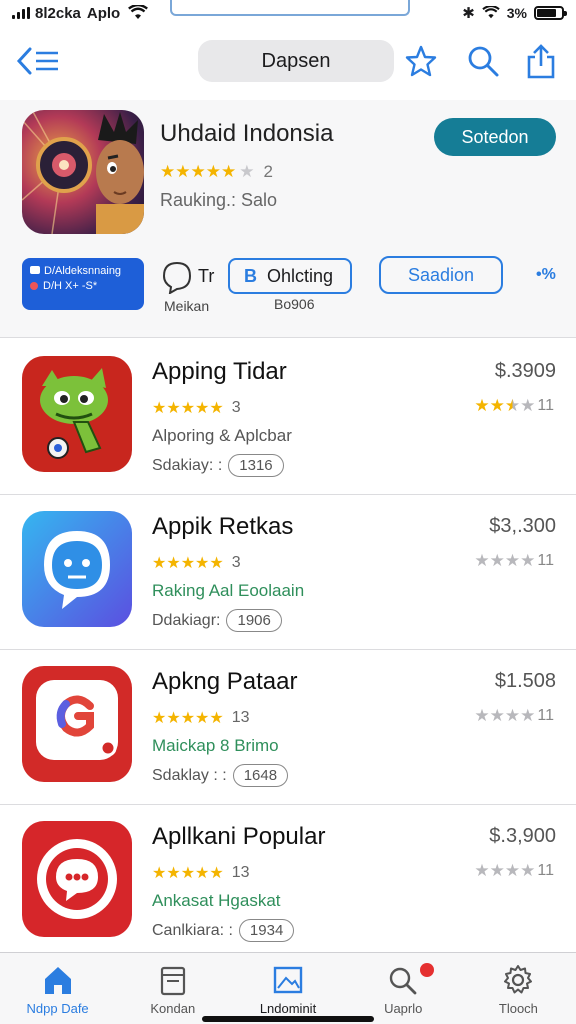 This screenshot has width=576, height=1024. I want to click on gear-icon, so click(518, 979).